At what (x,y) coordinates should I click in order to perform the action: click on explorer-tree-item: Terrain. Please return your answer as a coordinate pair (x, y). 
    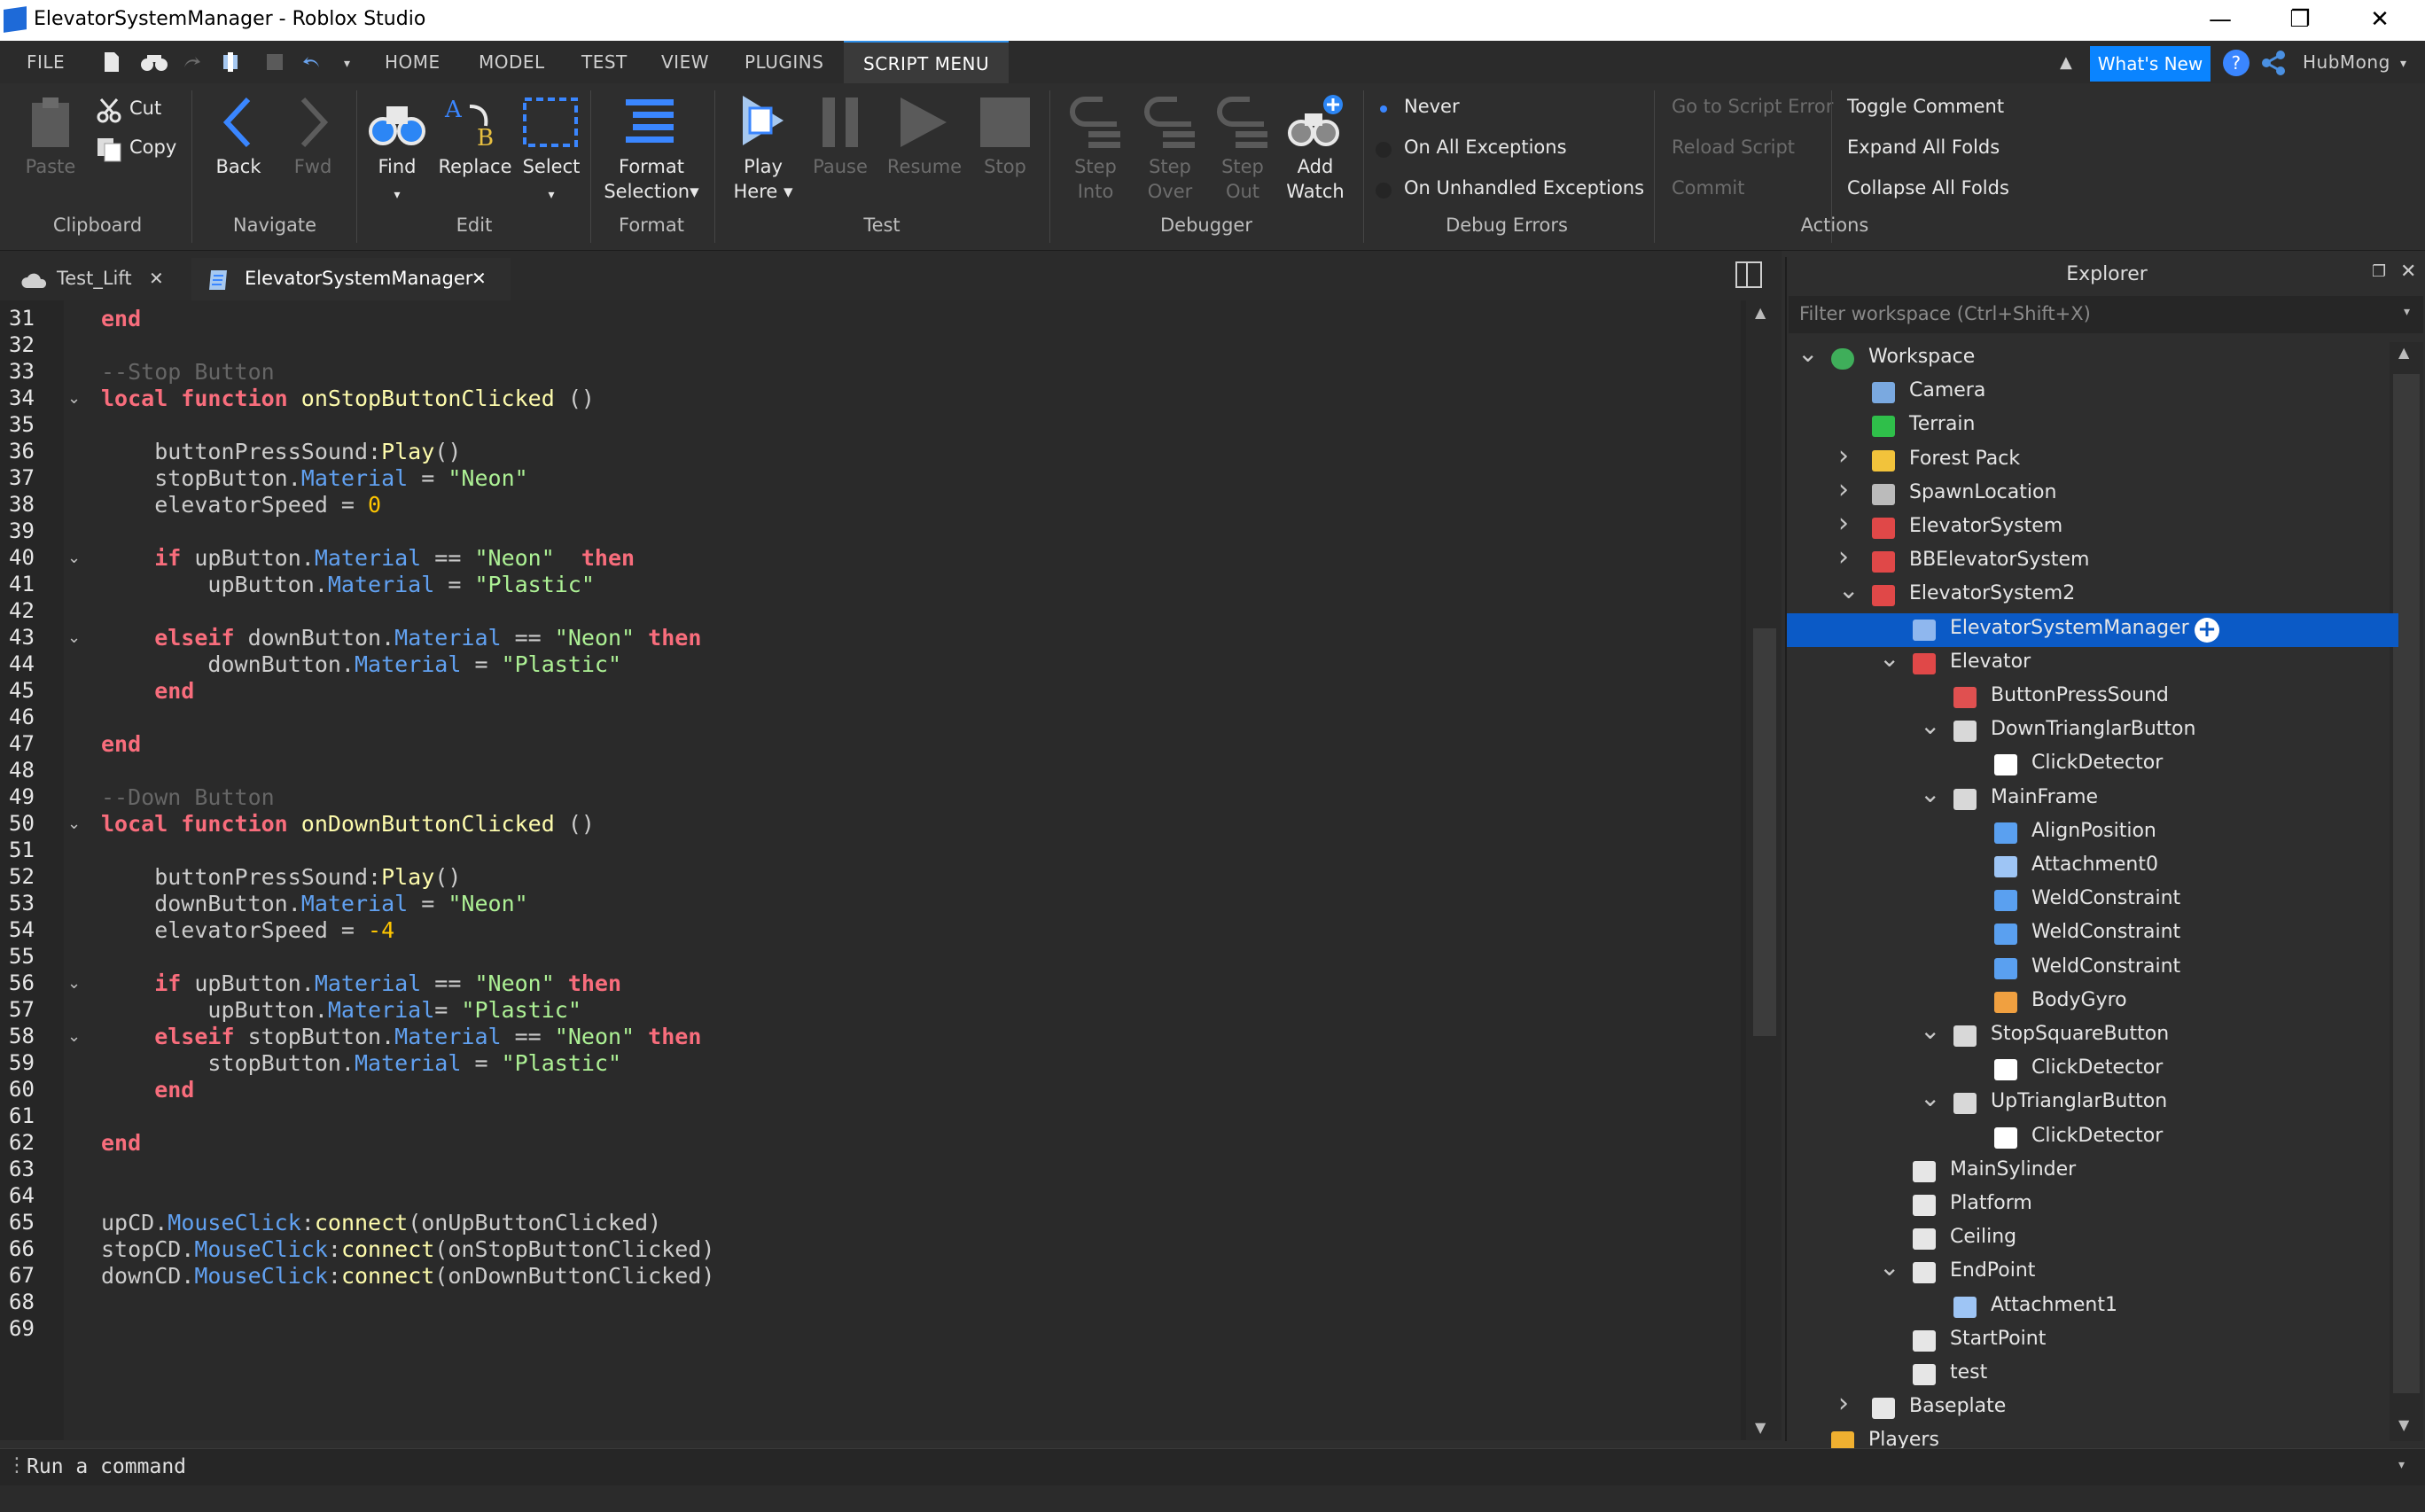
    Looking at the image, I should click on (2092, 426).